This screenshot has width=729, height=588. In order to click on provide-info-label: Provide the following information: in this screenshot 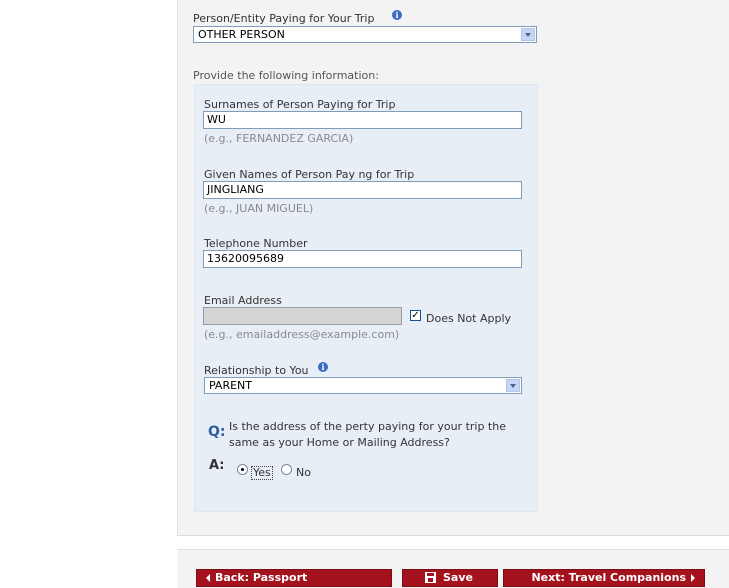, I will do `click(286, 75)`.